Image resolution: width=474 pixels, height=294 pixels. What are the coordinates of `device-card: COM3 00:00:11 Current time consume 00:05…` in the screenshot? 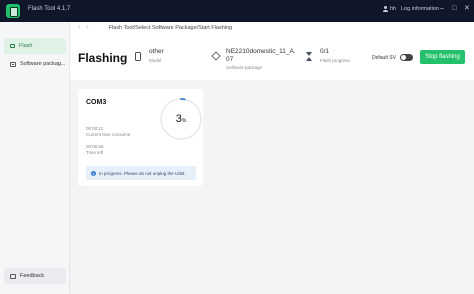 It's located at (140, 137).